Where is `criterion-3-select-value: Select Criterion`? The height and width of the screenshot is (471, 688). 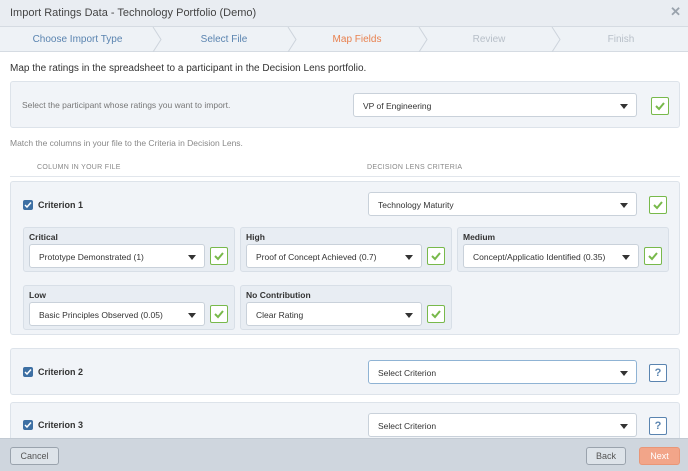 criterion-3-select-value: Select Criterion is located at coordinates (407, 426).